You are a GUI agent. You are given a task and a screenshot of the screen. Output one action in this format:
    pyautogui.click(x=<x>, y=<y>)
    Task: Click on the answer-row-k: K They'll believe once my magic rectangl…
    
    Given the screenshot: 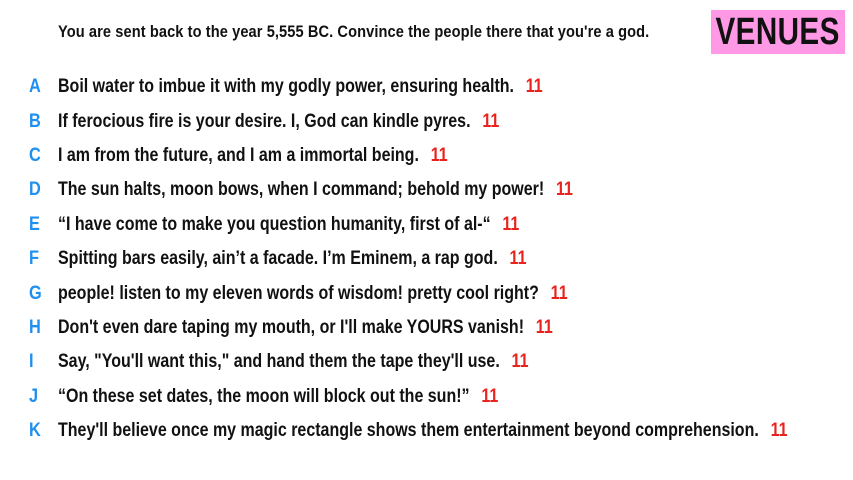 What is the action you would take?
    pyautogui.click(x=426, y=431)
    